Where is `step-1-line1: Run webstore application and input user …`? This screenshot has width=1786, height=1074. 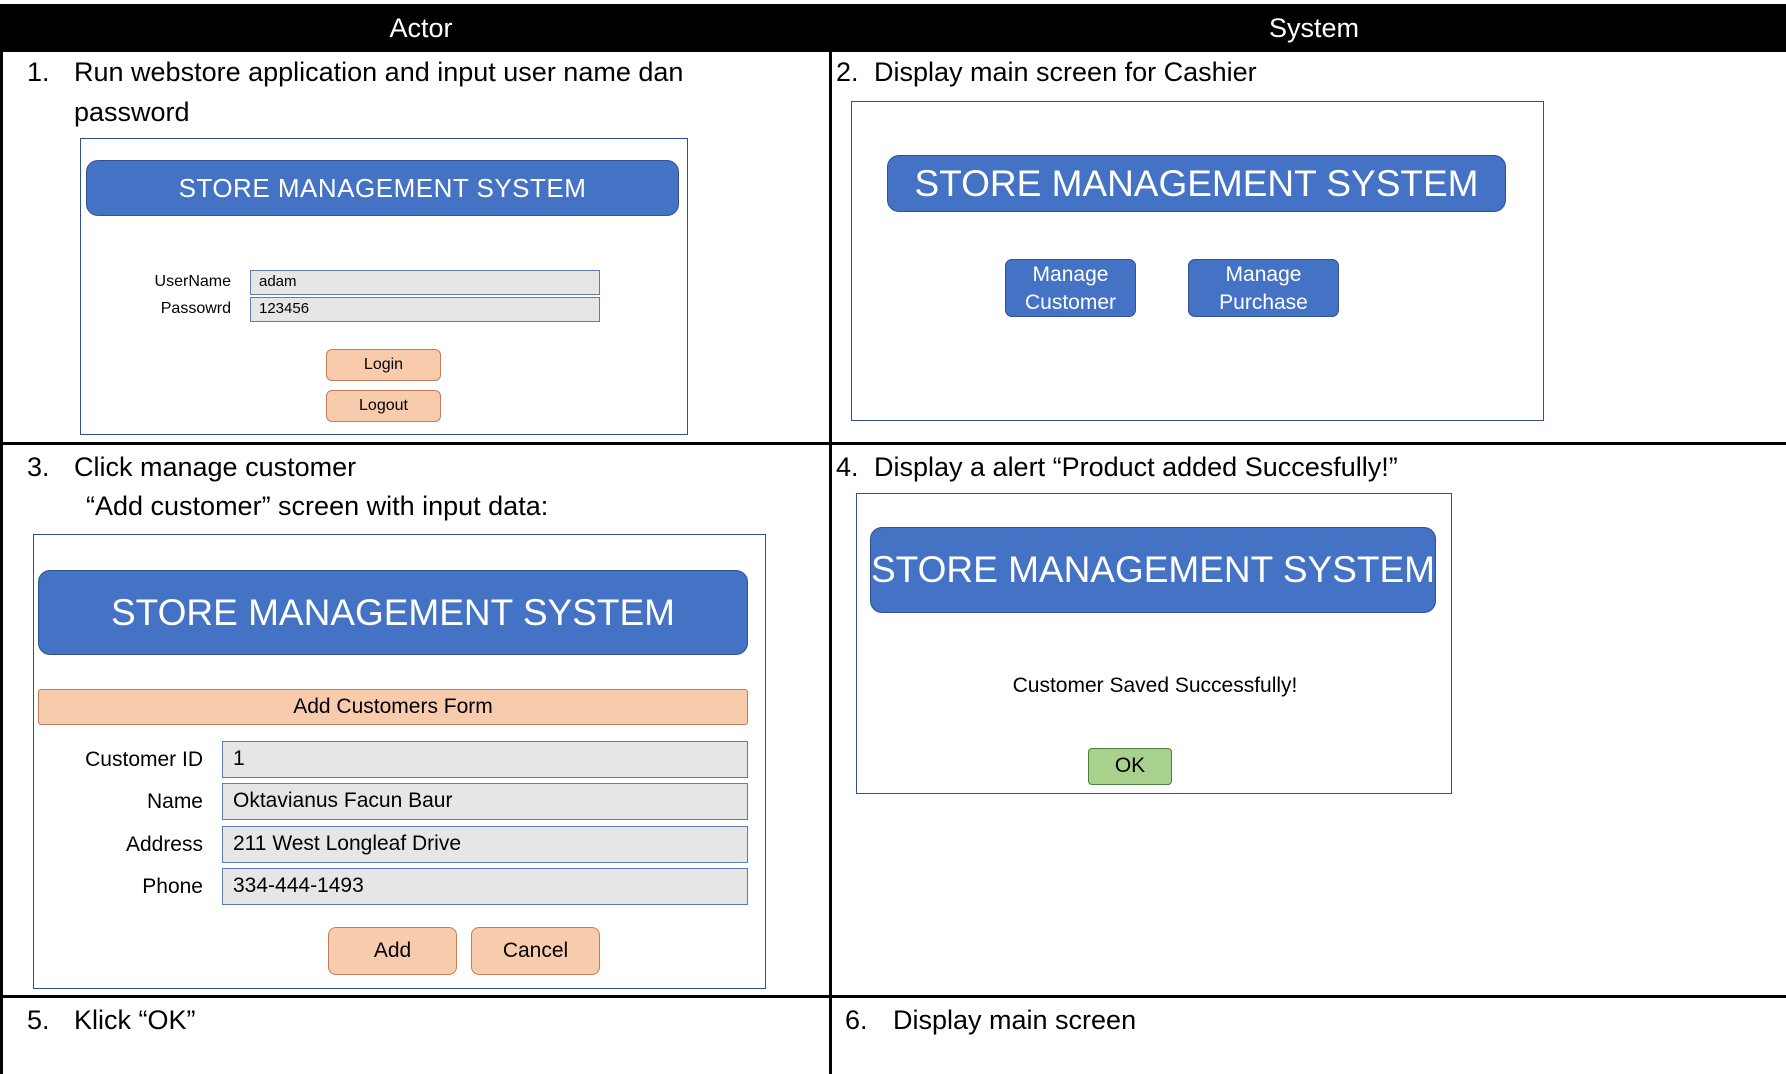
step-1-line1: Run webstore application and input user … is located at coordinates (379, 72).